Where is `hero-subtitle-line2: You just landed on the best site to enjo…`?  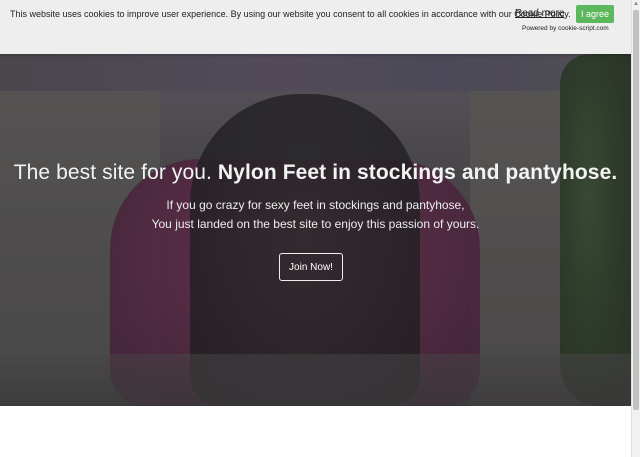
hero-subtitle-line2: You just landed on the best site to enjo… is located at coordinates (315, 224).